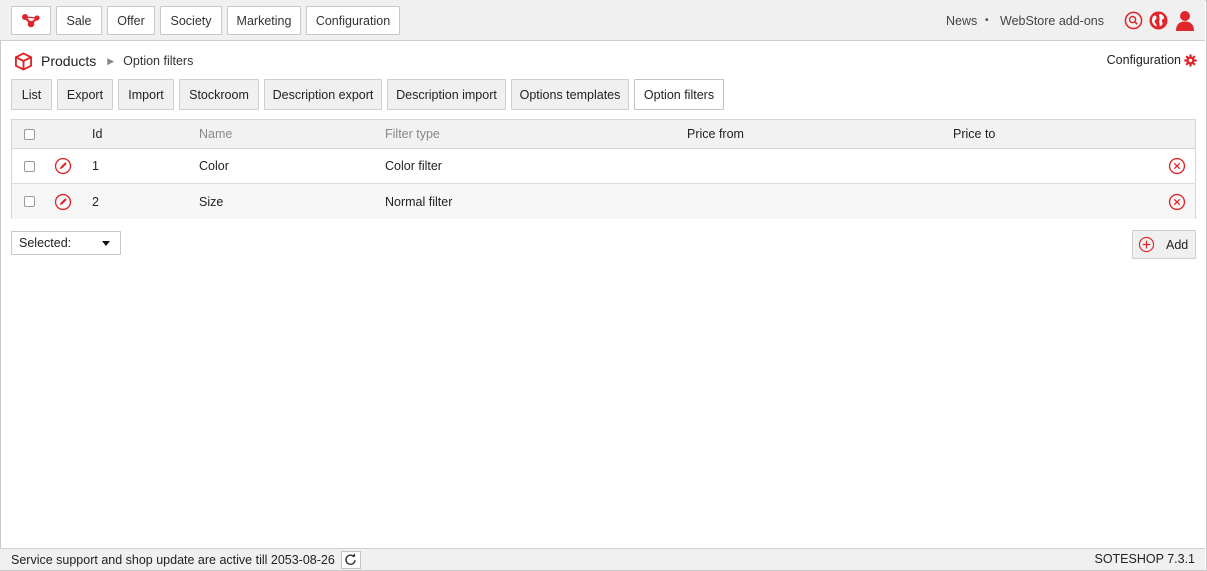 The height and width of the screenshot is (571, 1207). Describe the element at coordinates (131, 20) in the screenshot. I see `nav-offer: Offer` at that location.